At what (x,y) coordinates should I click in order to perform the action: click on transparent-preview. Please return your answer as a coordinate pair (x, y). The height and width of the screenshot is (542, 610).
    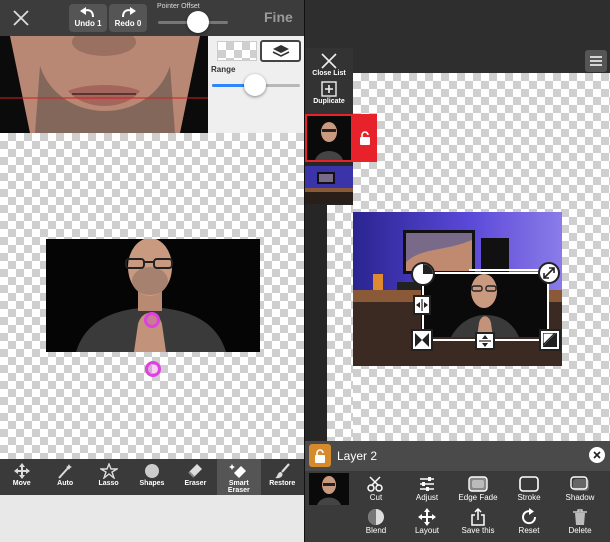
    Looking at the image, I should click on (237, 51).